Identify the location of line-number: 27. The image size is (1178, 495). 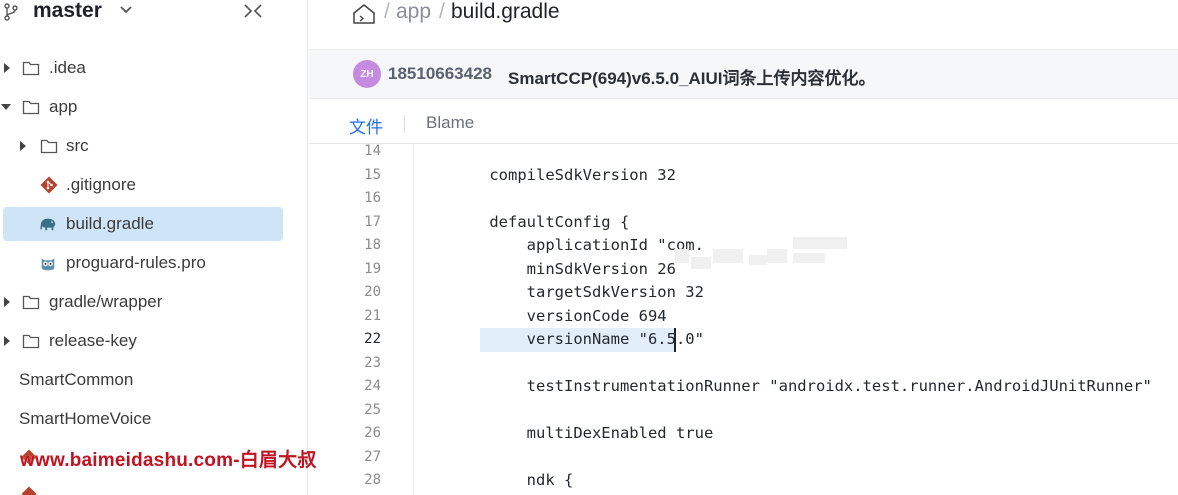
(345, 457).